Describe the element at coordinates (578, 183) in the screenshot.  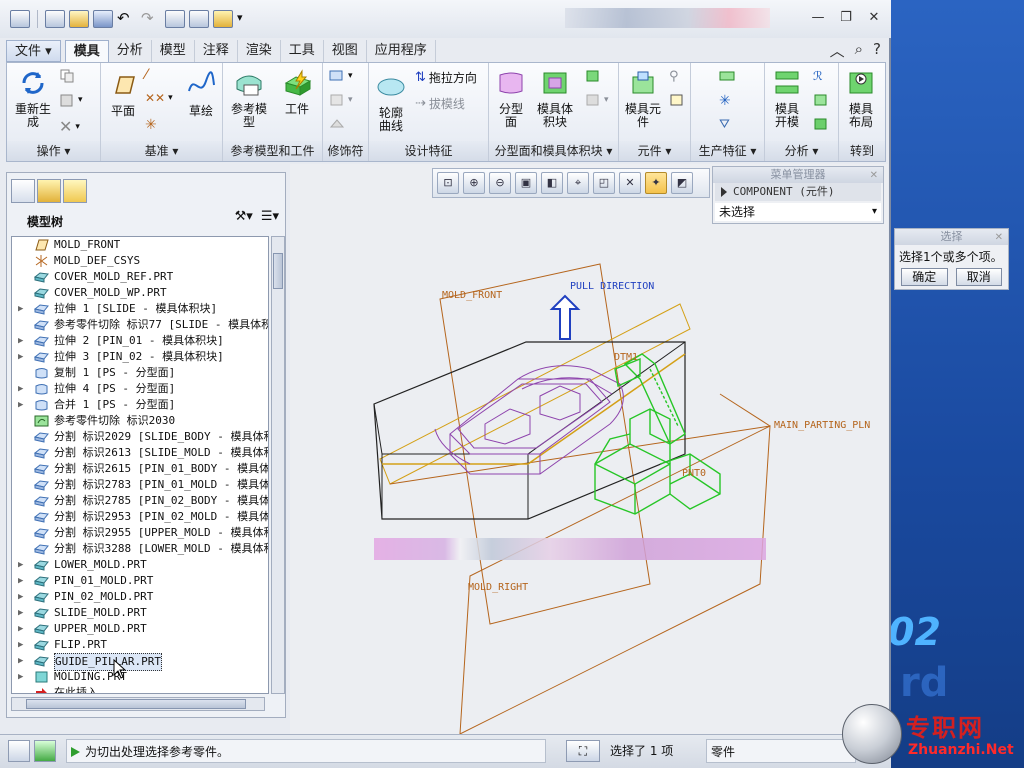
I see `saved-orientations-icon: ⌖` at that location.